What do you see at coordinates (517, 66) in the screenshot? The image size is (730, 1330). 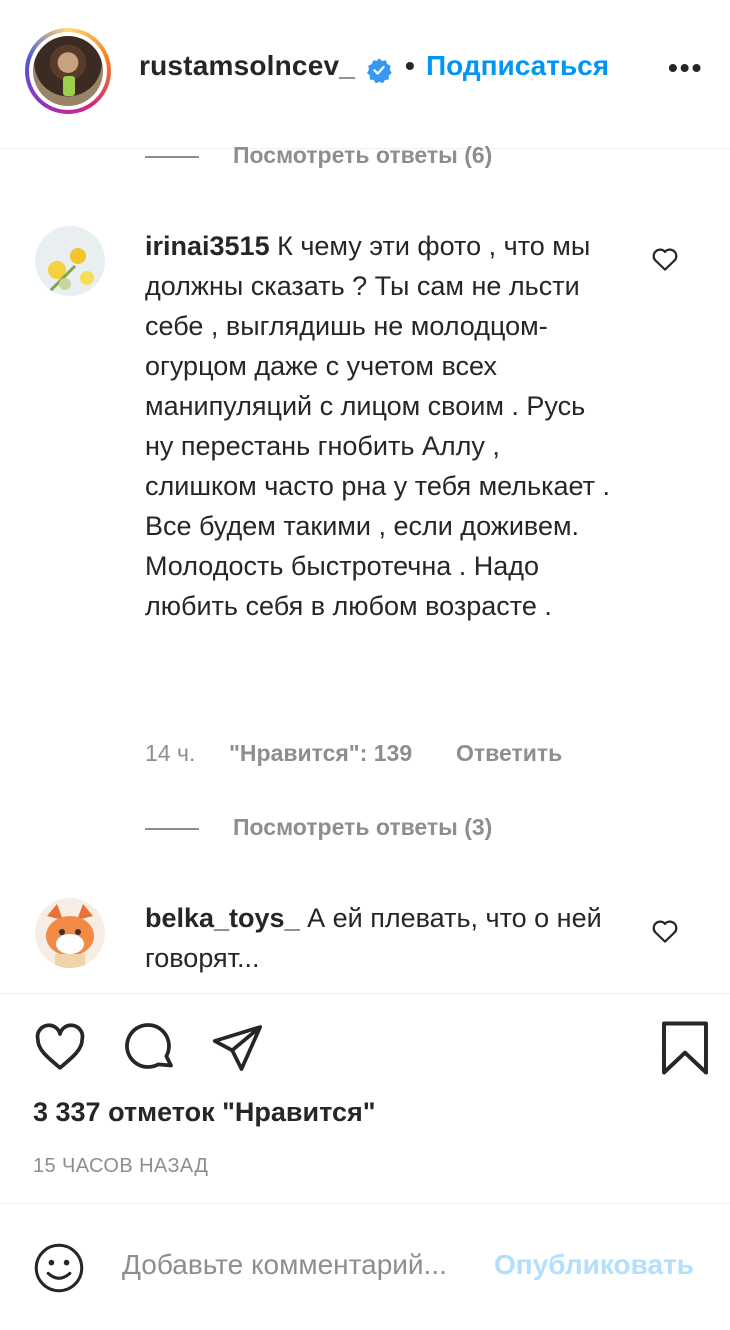 I see `follow-button: Подписаться` at bounding box center [517, 66].